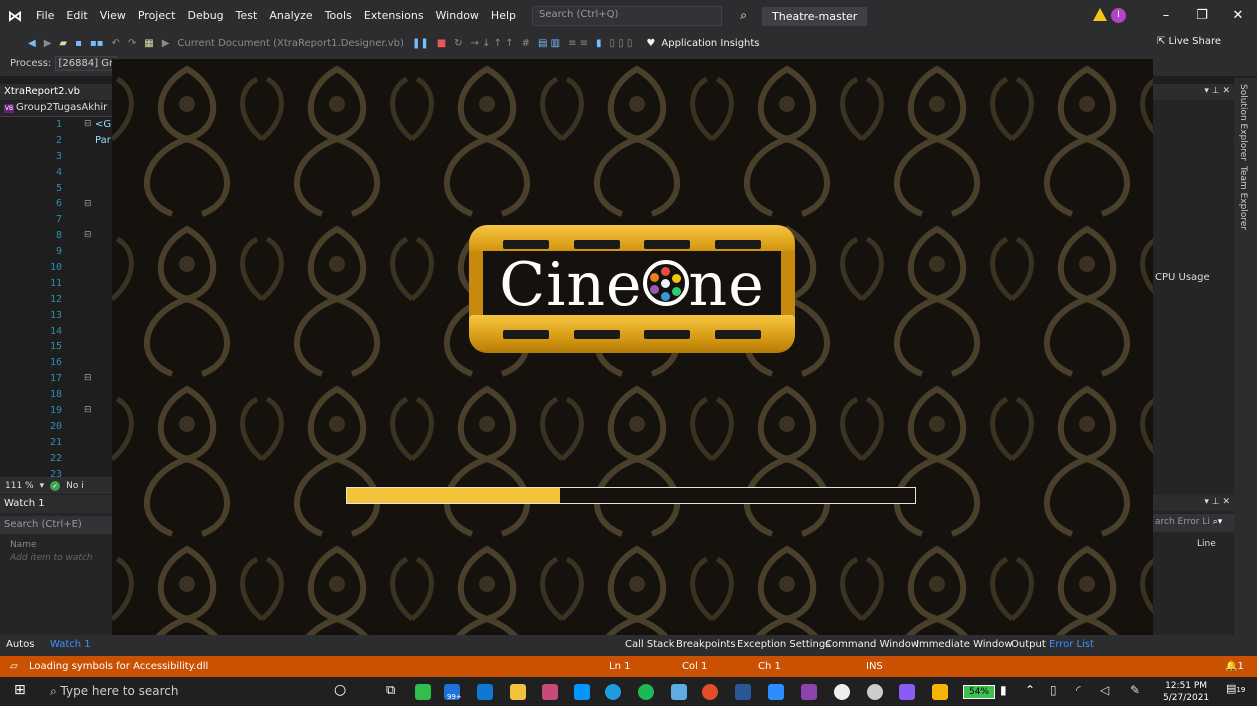  Describe the element at coordinates (485, 692) in the screenshot. I see `store-icon` at that location.